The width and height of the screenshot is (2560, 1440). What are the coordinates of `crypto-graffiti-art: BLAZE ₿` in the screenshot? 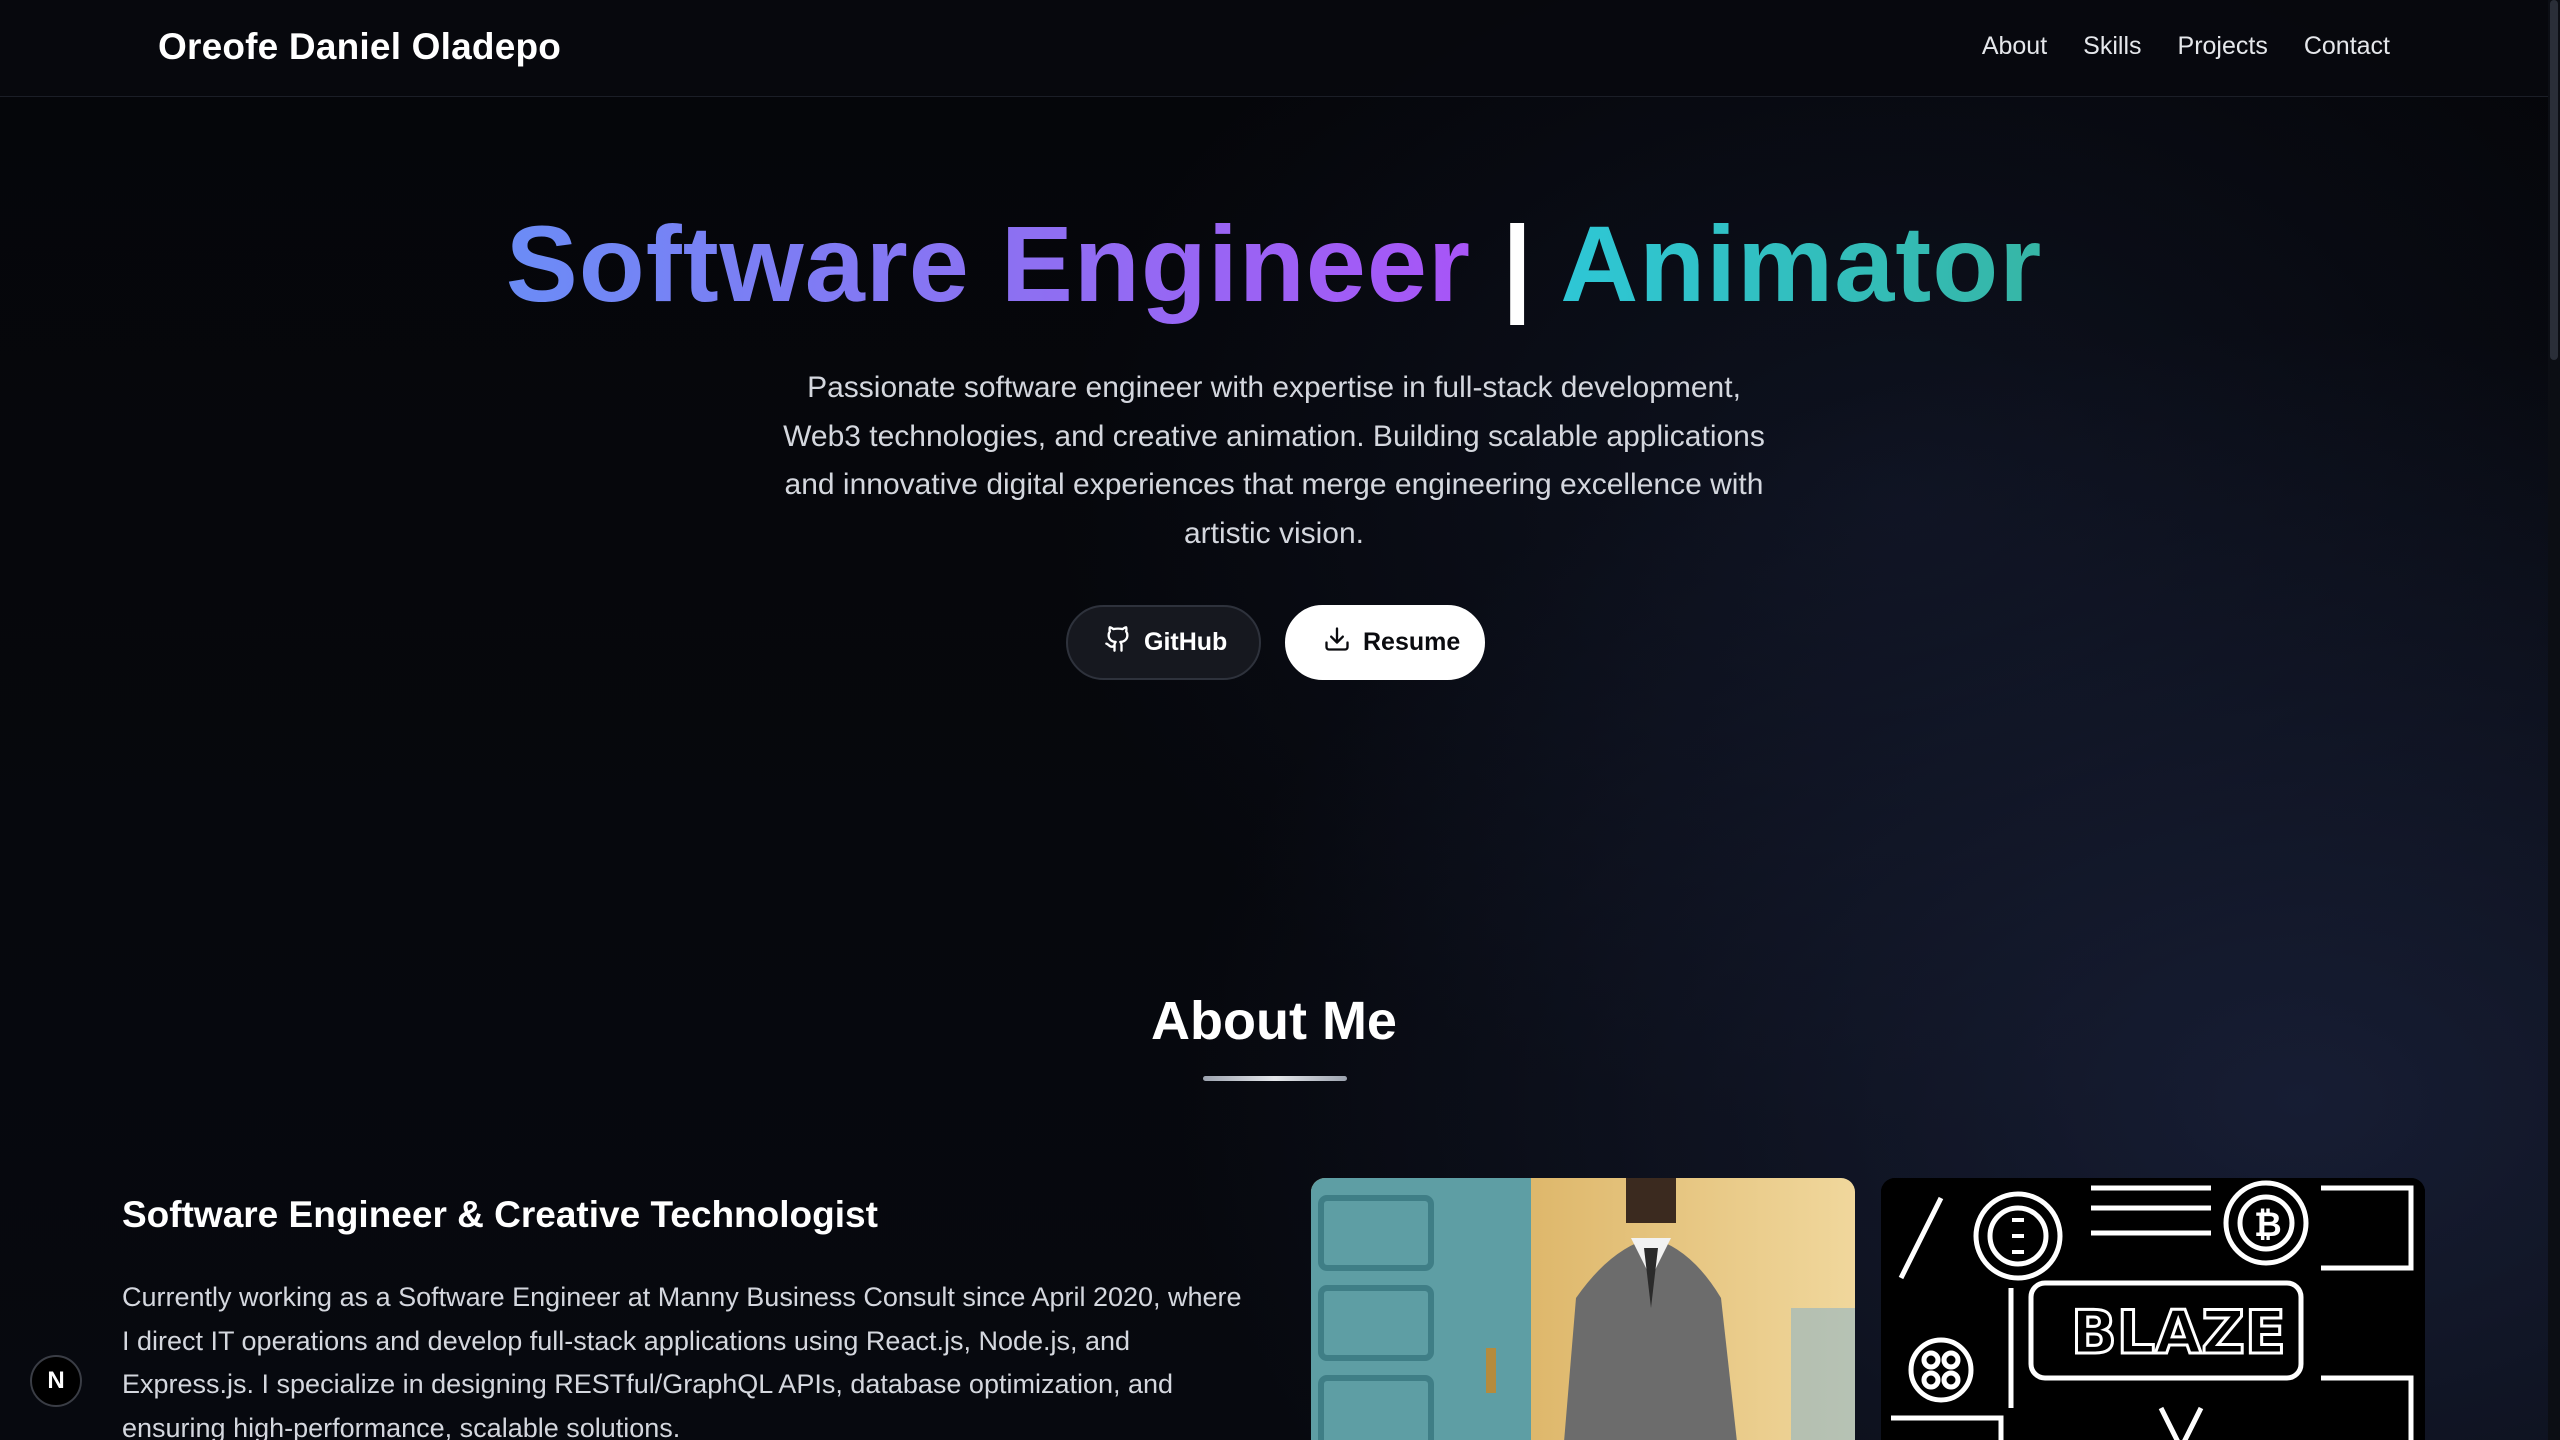 It's located at (2153, 1309).